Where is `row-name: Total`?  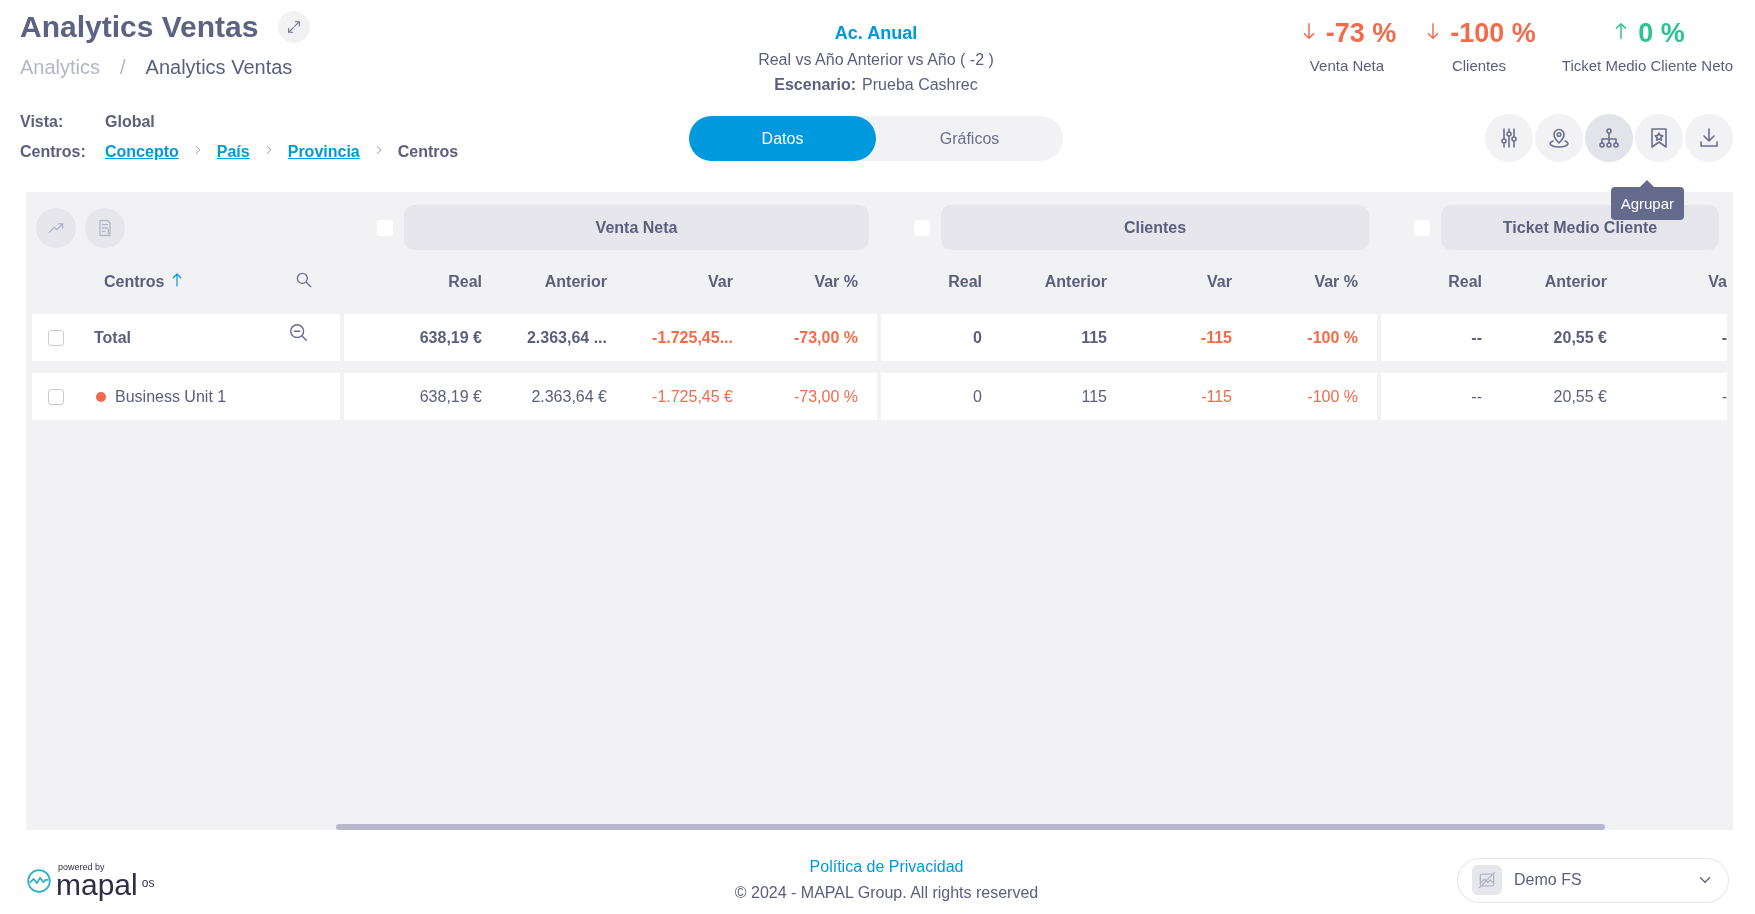
row-name: Total is located at coordinates (113, 337).